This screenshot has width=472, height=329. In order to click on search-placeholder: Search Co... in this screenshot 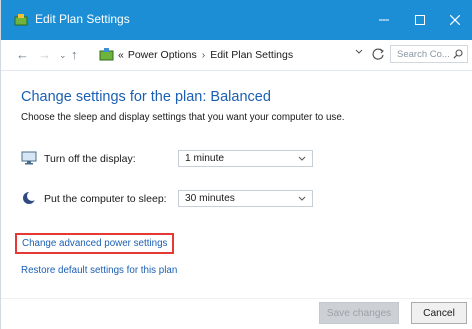, I will do `click(423, 54)`.